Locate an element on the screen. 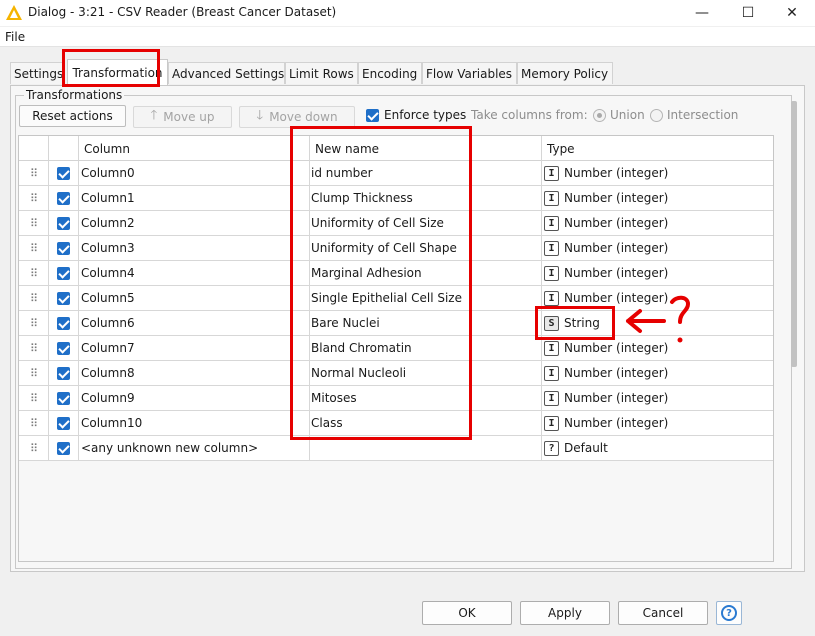 The height and width of the screenshot is (636, 815). column-name-cell: <any unknown new column> is located at coordinates (194, 448).